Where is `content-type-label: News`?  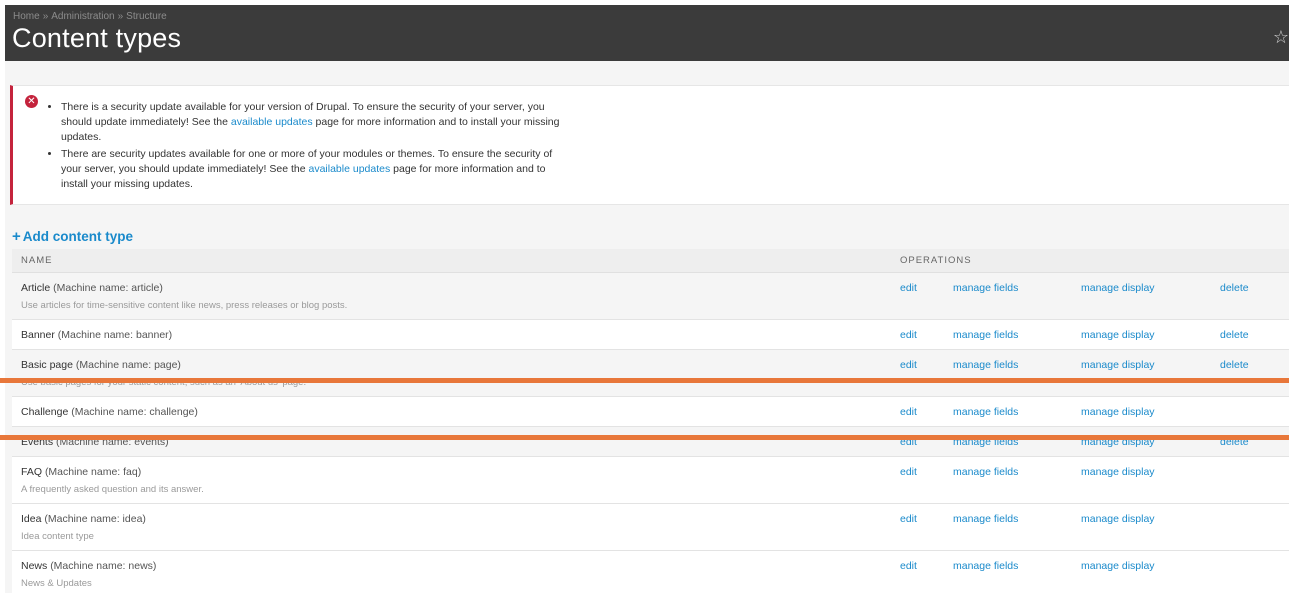
content-type-label: News is located at coordinates (34, 565).